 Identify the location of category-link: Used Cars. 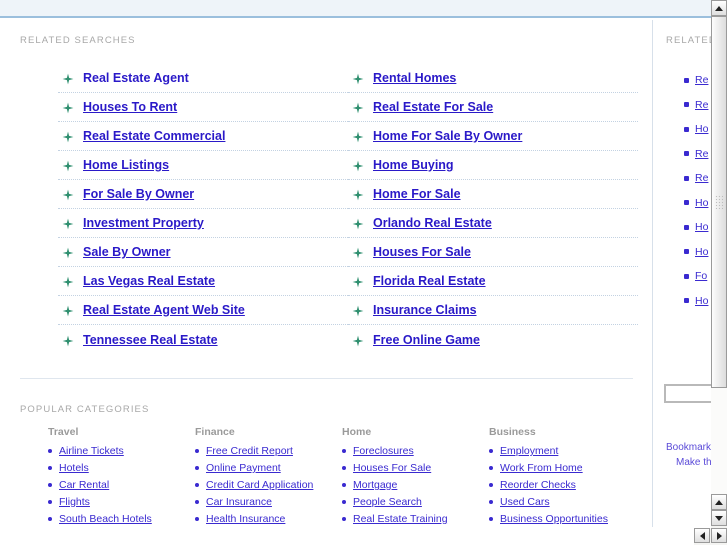
(525, 502).